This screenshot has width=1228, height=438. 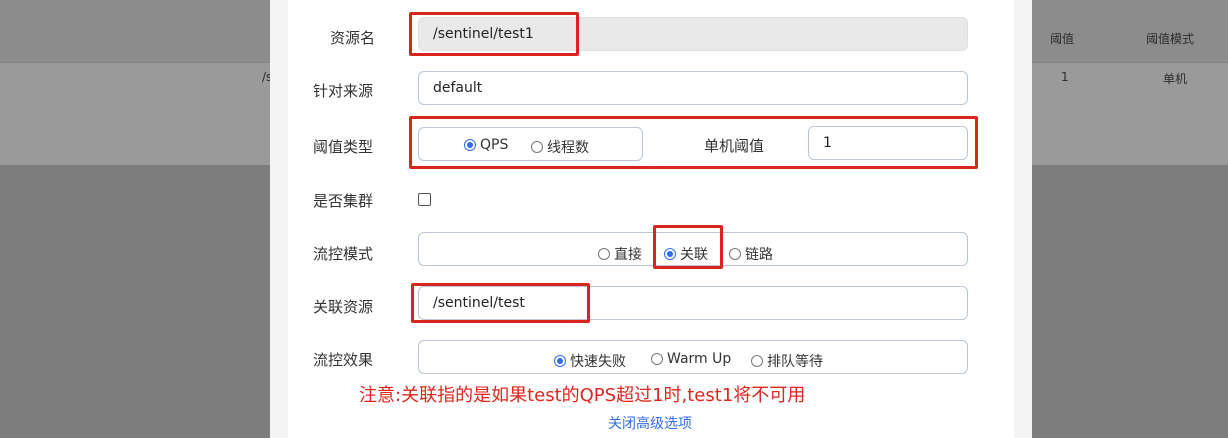 What do you see at coordinates (343, 91) in the screenshot?
I see `origin-label: 针对来源` at bounding box center [343, 91].